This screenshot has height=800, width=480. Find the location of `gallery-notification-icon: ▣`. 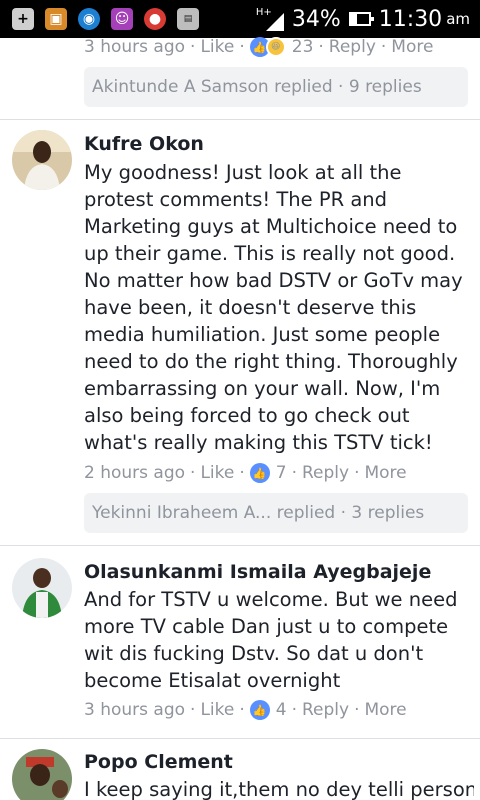

gallery-notification-icon: ▣ is located at coordinates (56, 19).